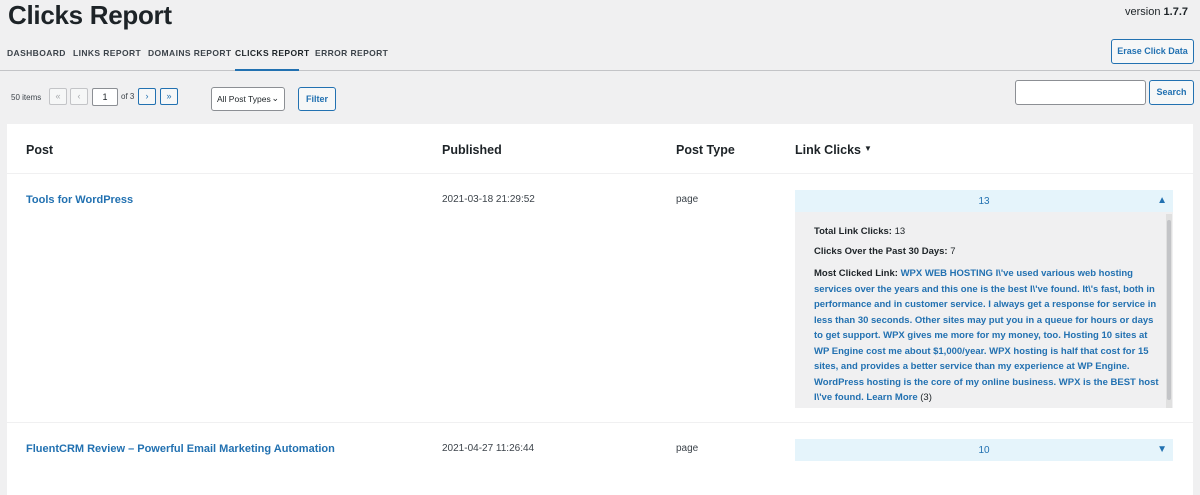  Describe the element at coordinates (275, 98) in the screenshot. I see `chevron-down-icon: ⌄` at that location.